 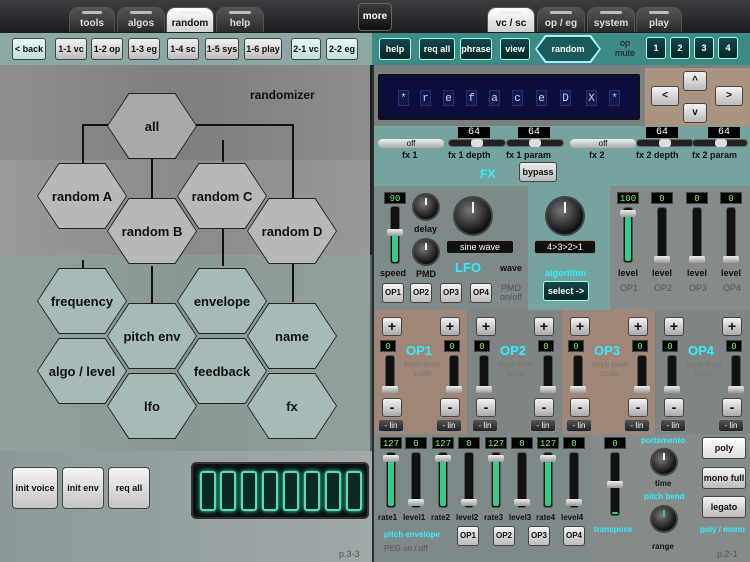 I want to click on peg-level1-slider, so click(x=416, y=480).